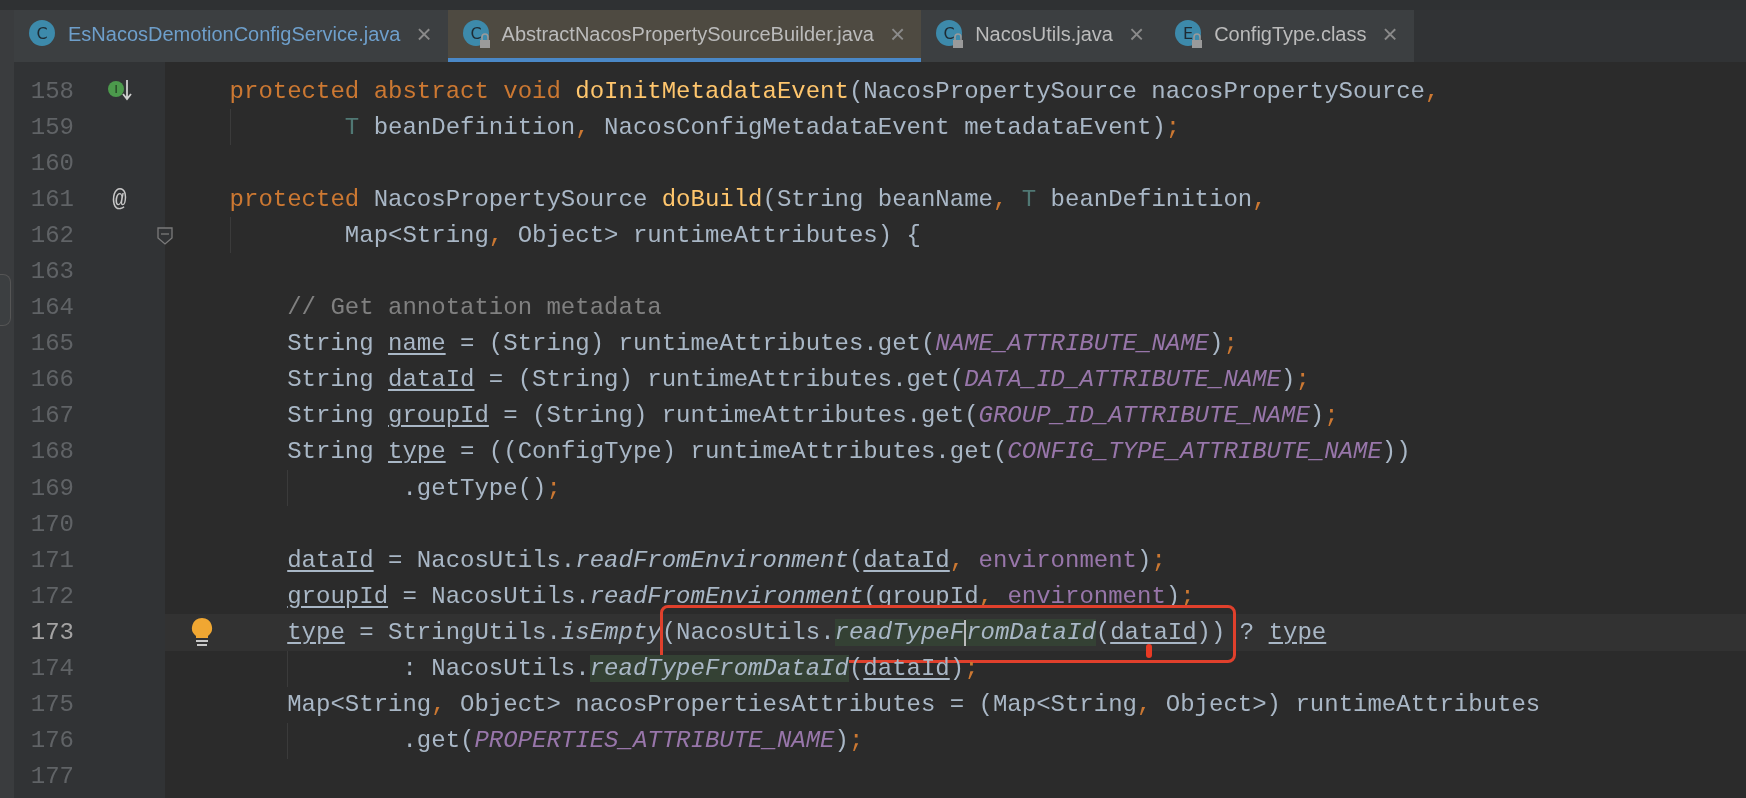  Describe the element at coordinates (481, 488) in the screenshot. I see `code-line: .getType();` at that location.